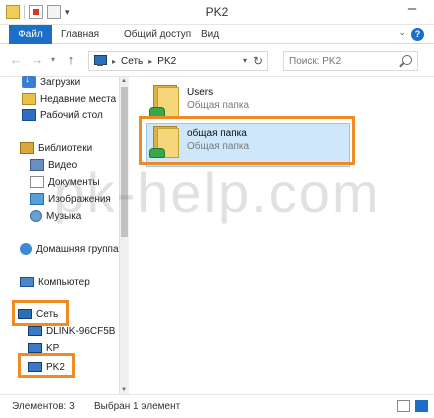 Image resolution: width=434 pixels, height=418 pixels. I want to click on back-button: ←, so click(16, 60).